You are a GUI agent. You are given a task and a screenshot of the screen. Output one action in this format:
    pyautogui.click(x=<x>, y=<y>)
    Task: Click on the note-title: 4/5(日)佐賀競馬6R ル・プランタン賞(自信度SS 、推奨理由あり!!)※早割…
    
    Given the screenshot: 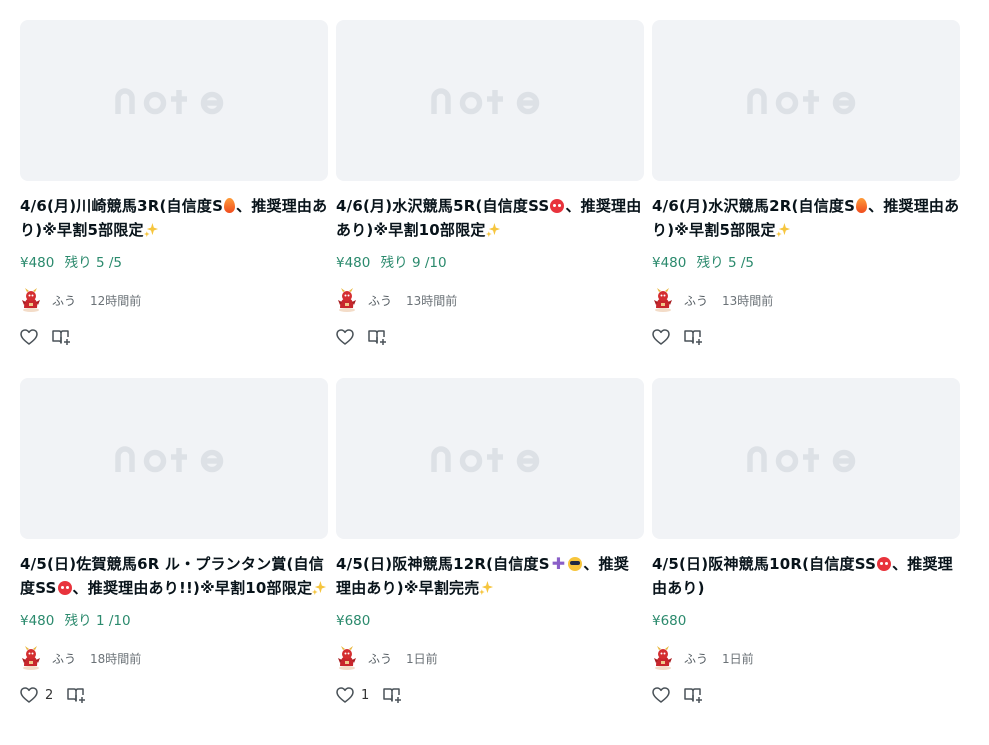 What is the action you would take?
    pyautogui.click(x=174, y=576)
    